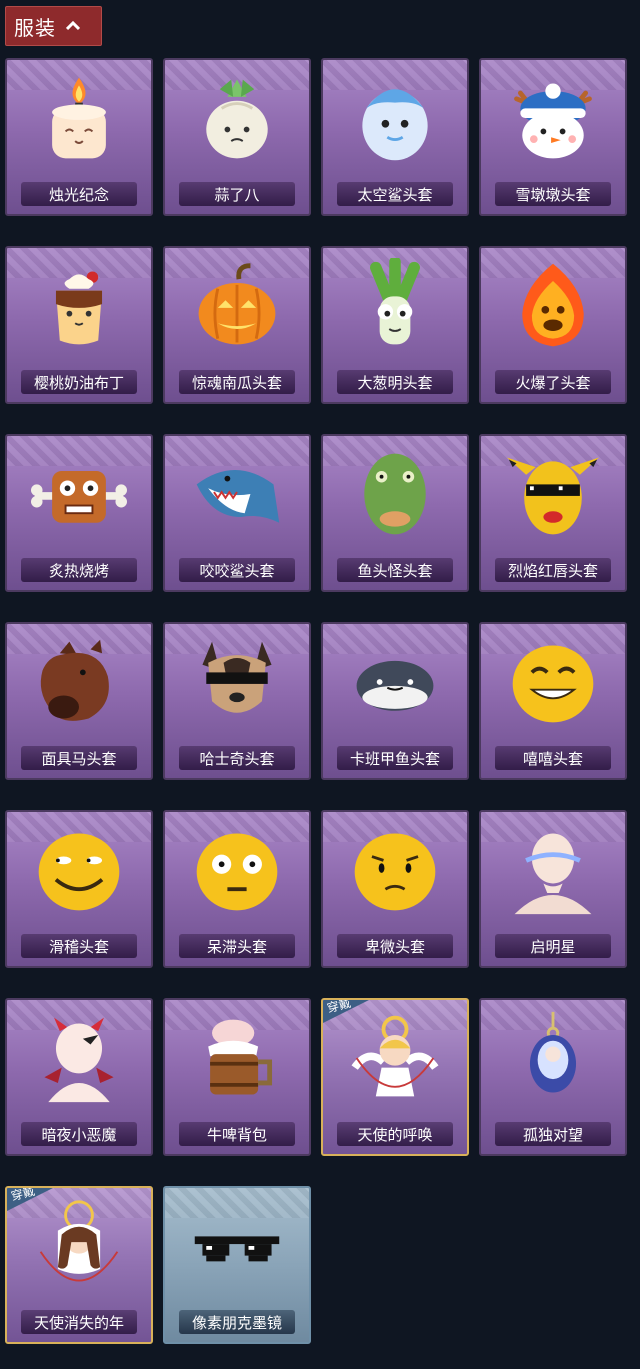 This screenshot has height=1369, width=640. Describe the element at coordinates (78, 194) in the screenshot. I see `costume-name: 烛光纪念` at that location.